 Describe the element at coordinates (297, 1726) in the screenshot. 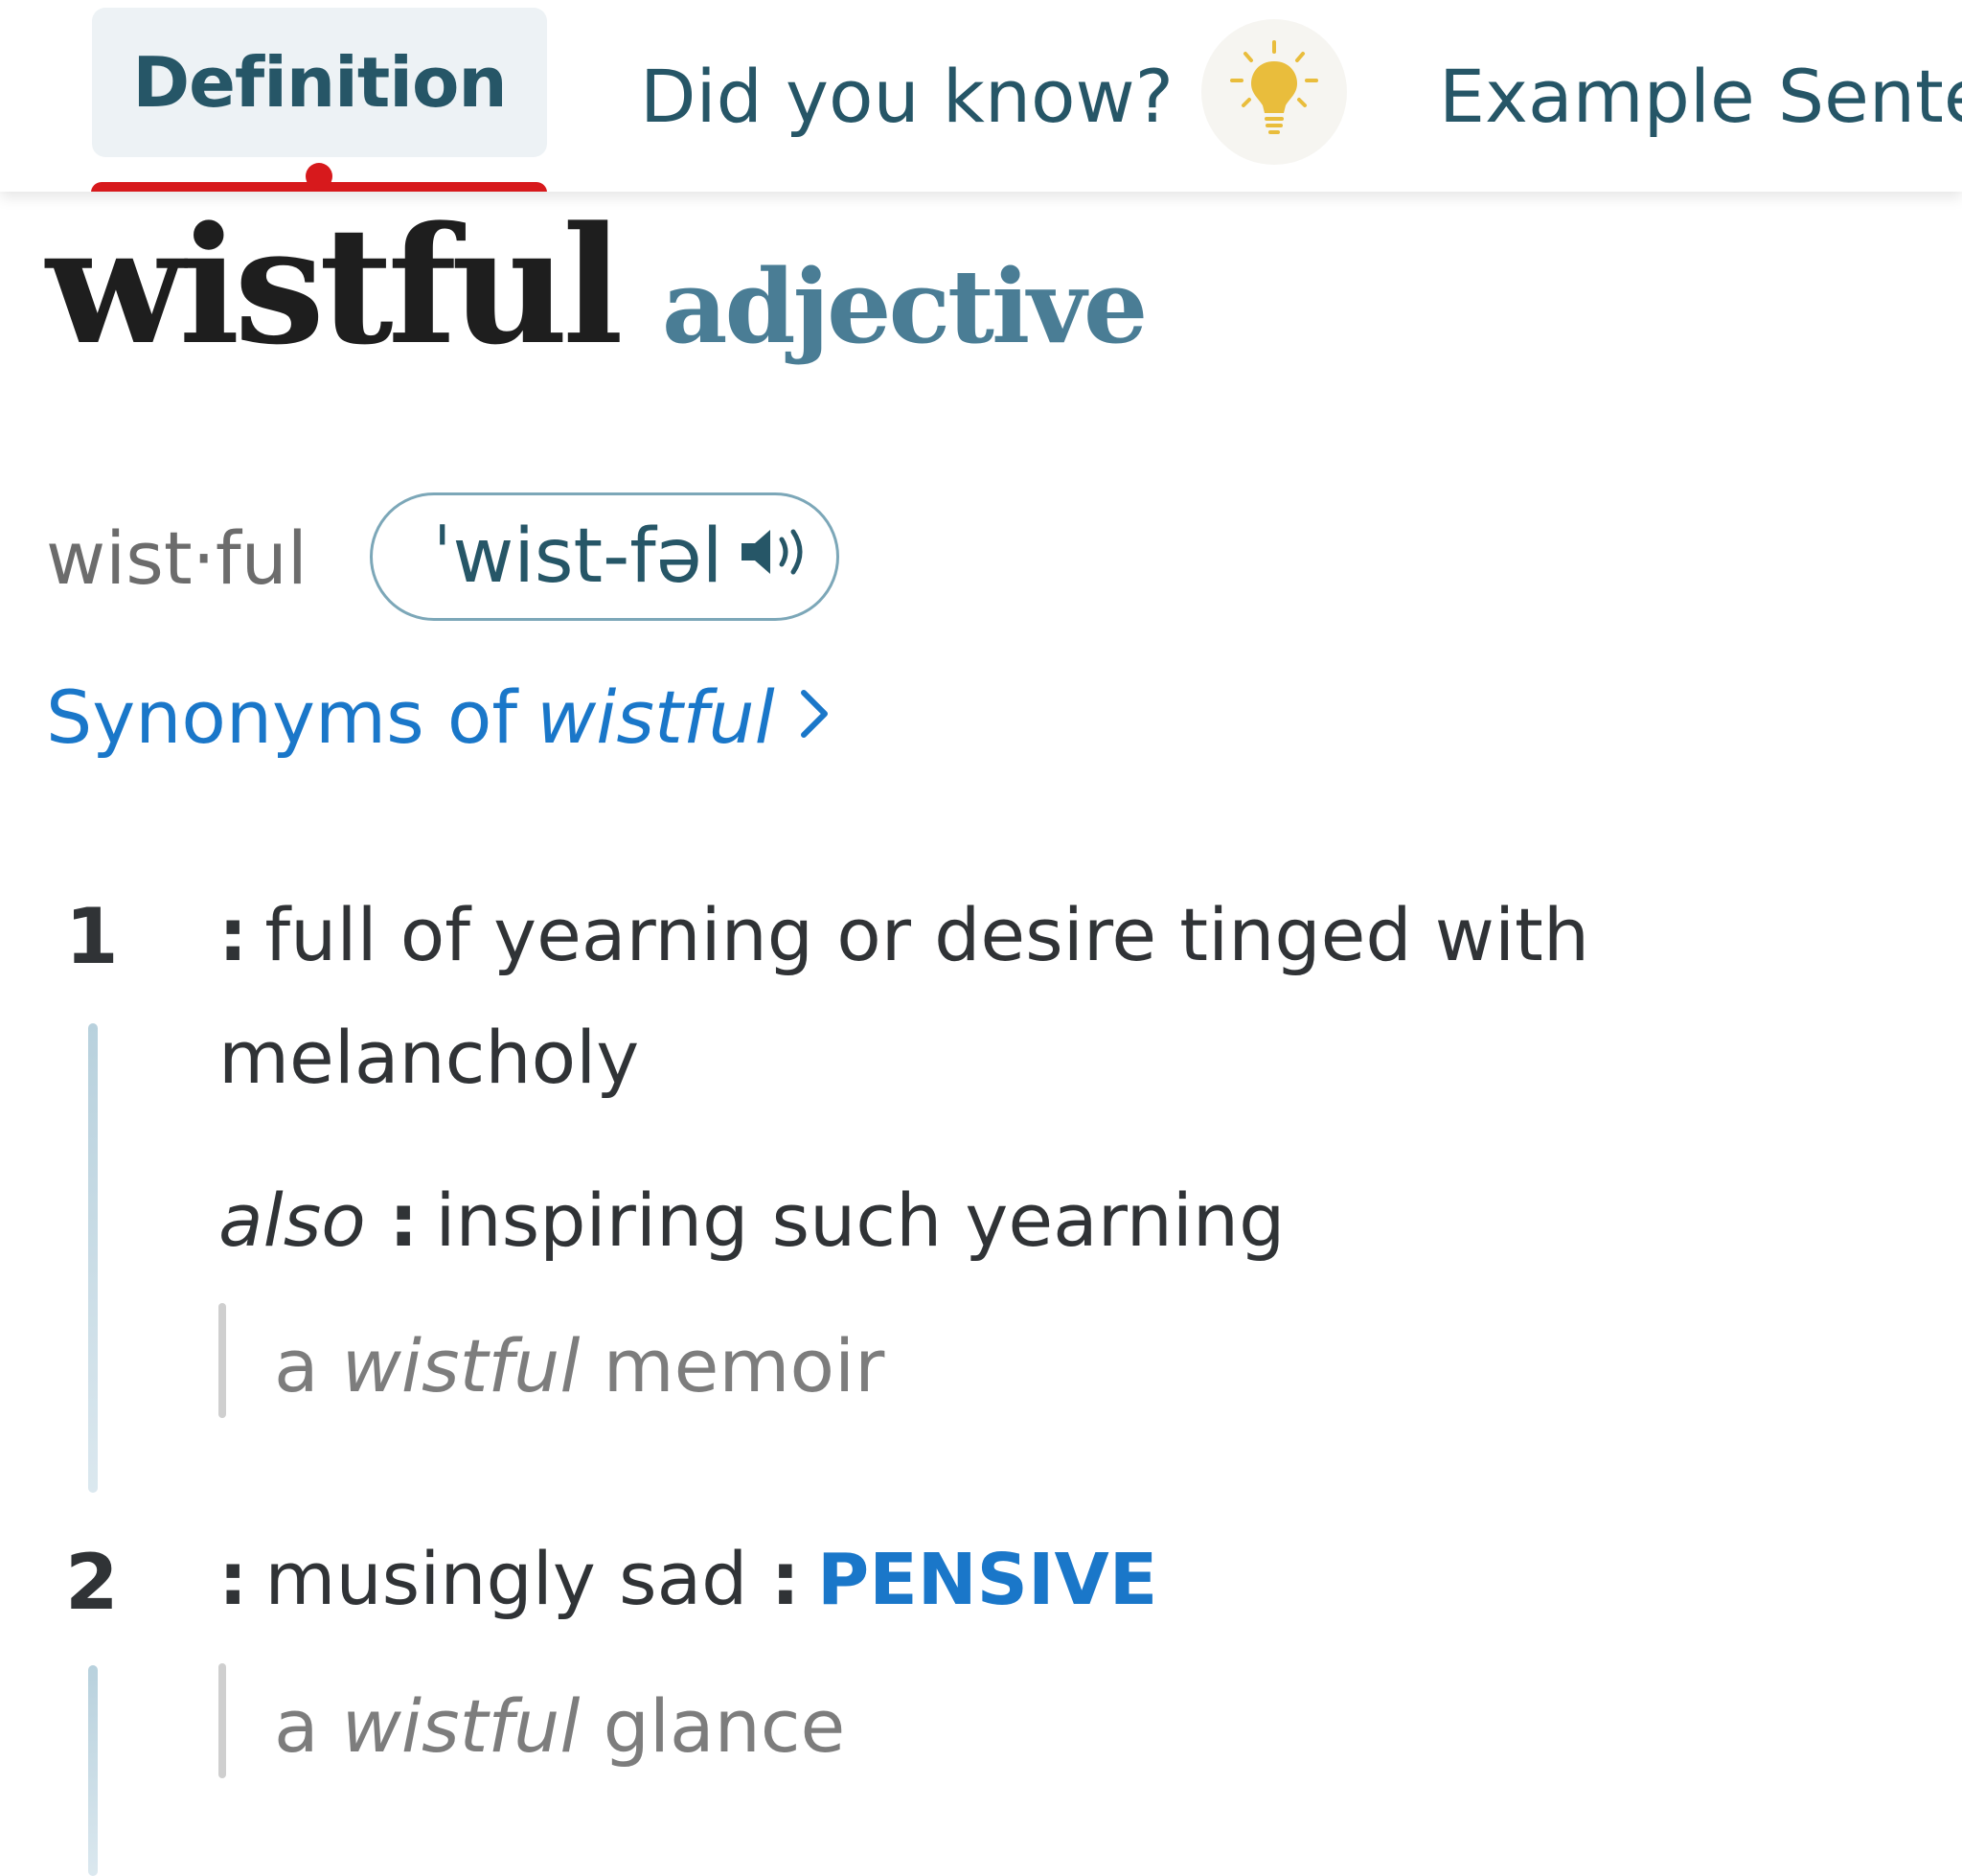

I see `sense-2-example-pre: a` at that location.